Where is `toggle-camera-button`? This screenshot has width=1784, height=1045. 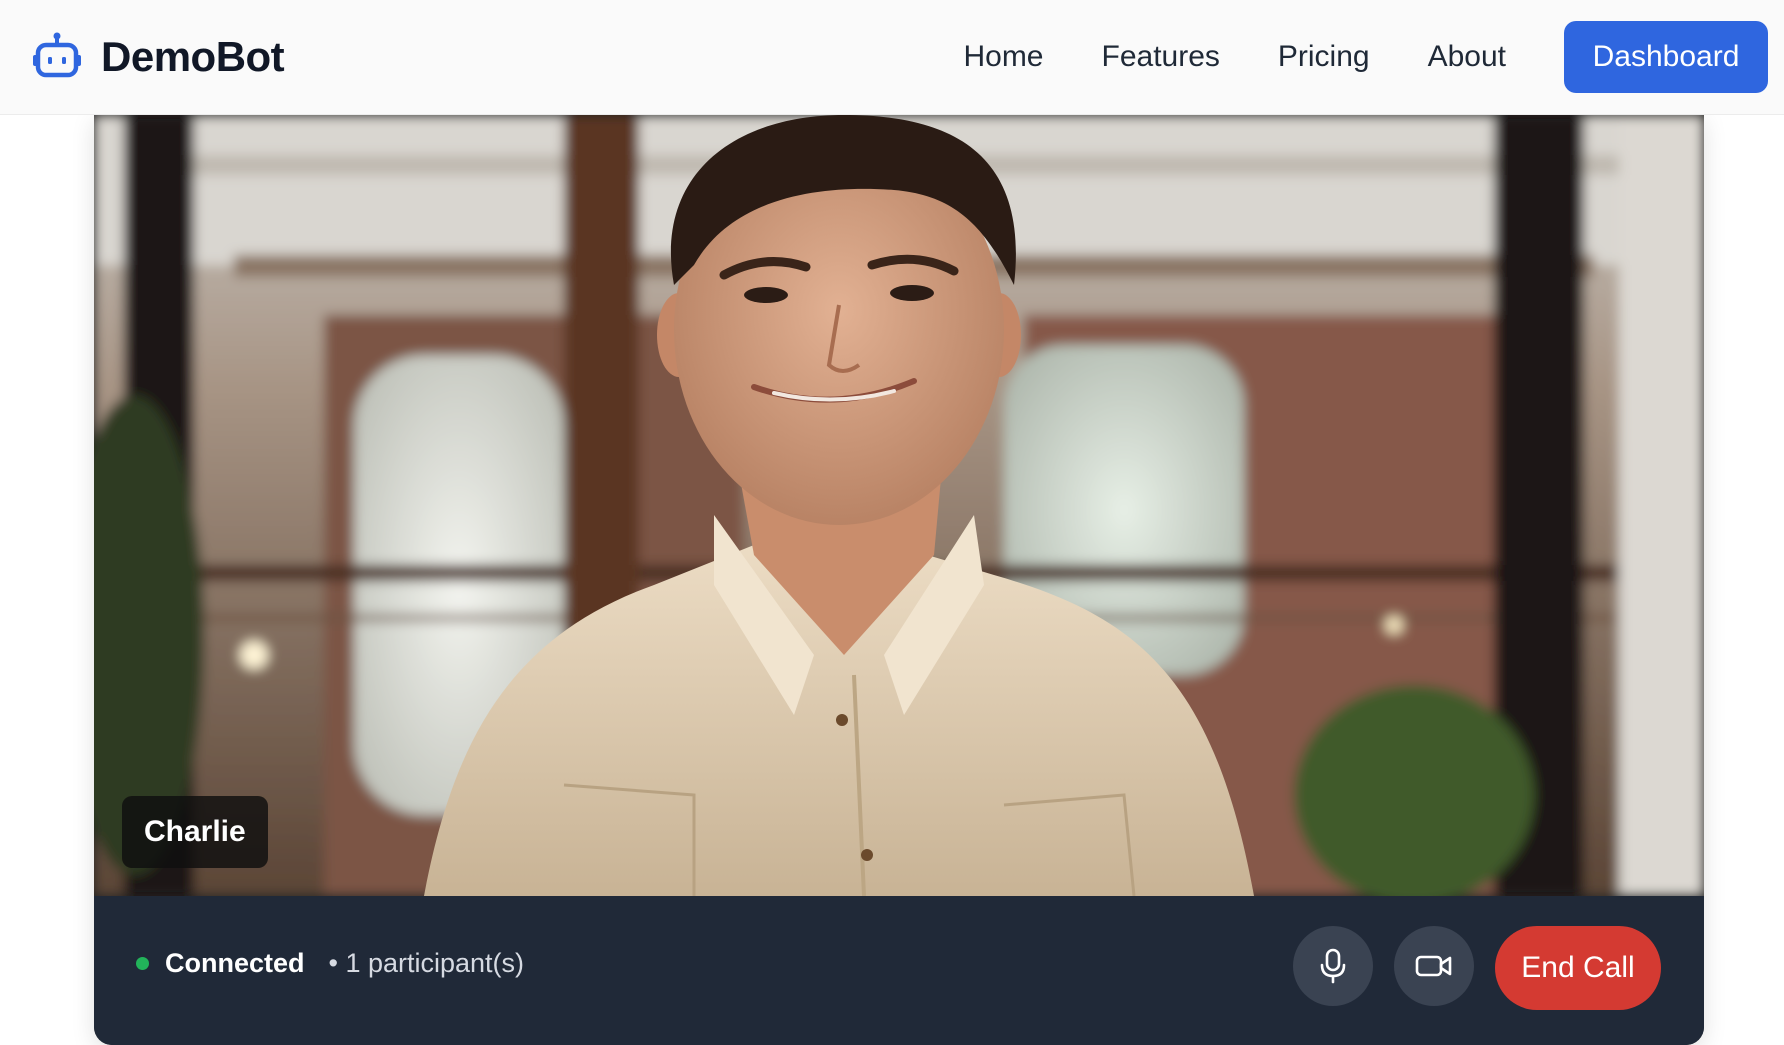
toggle-camera-button is located at coordinates (1434, 966).